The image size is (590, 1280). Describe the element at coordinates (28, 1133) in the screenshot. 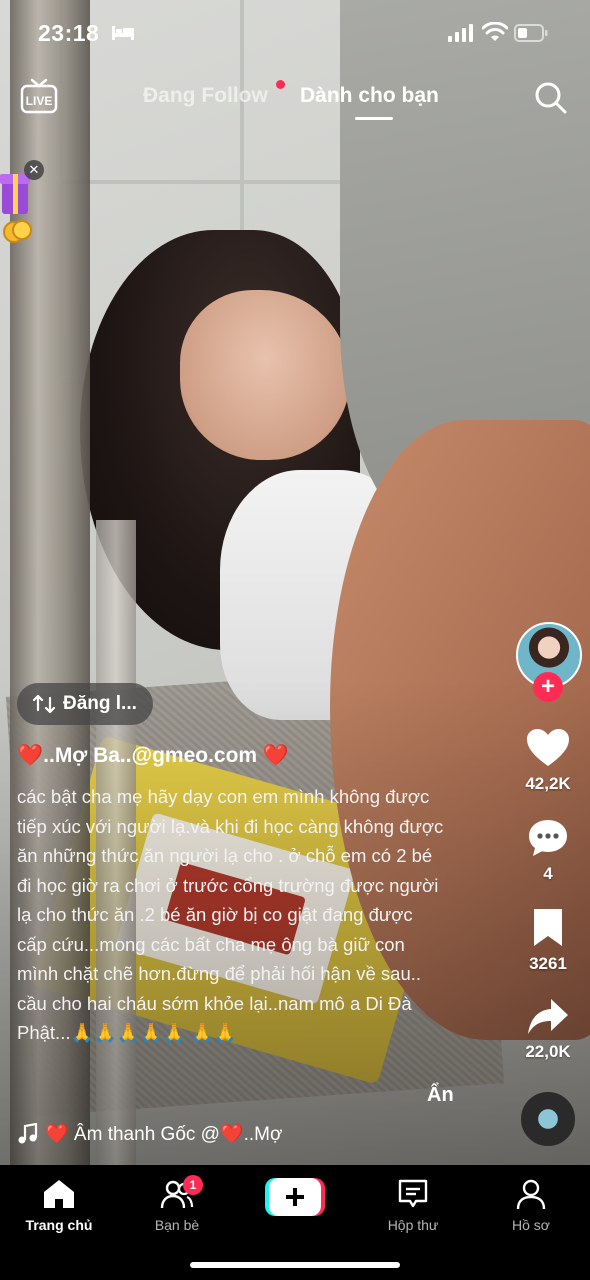

I see `music-note-icon` at that location.